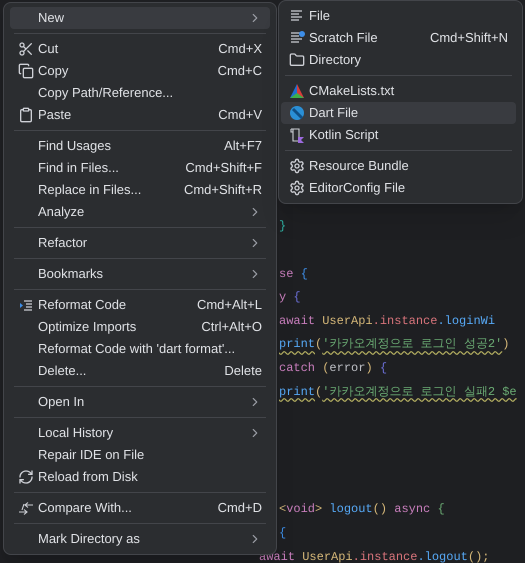 The image size is (525, 563). Describe the element at coordinates (398, 392) in the screenshot. I see `code-line: print('카카오계정으로 로그인 실패2 $e` at that location.